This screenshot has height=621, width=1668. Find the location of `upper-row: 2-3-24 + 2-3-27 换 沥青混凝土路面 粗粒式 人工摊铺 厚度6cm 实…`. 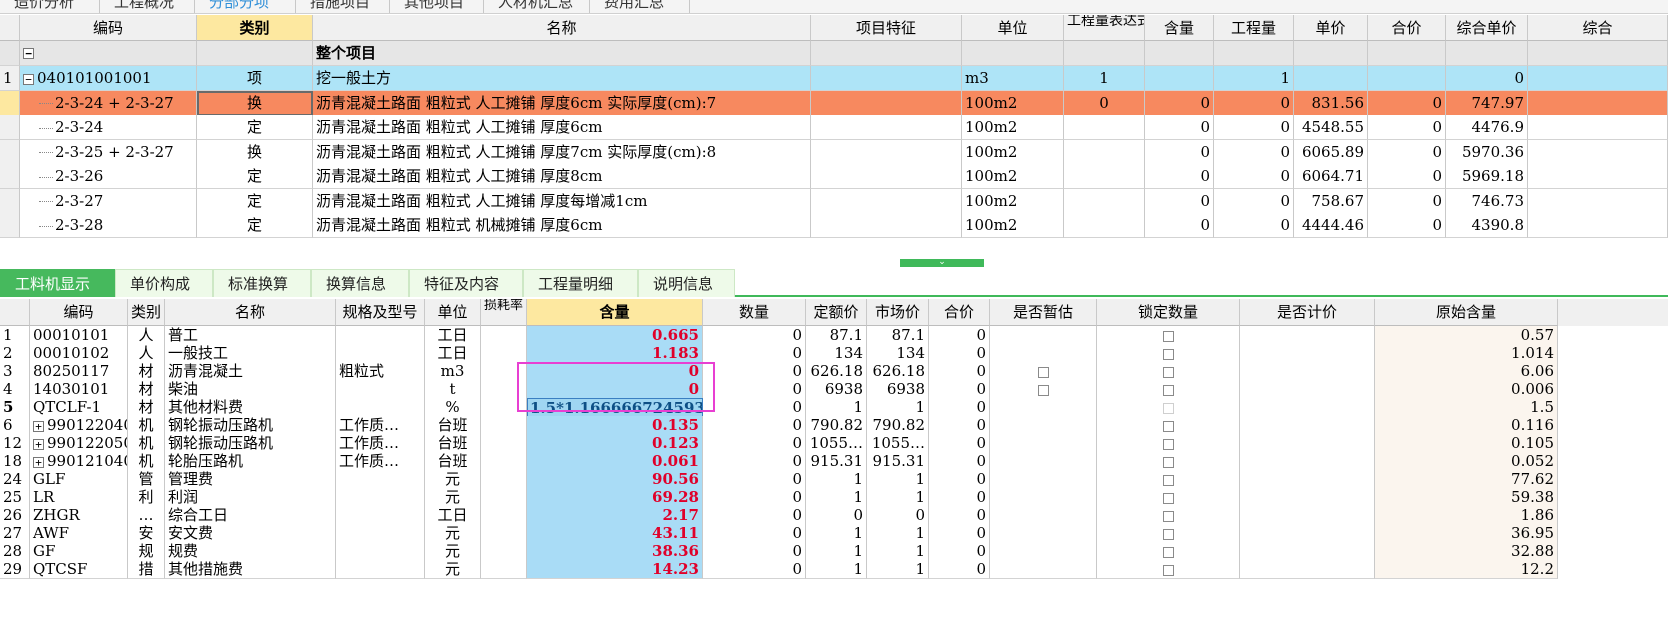

upper-row: 2-3-24 + 2-3-27 换 沥青混凝土路面 粗粒式 人工摊铺 厚度6cm 实… is located at coordinates (834, 103).